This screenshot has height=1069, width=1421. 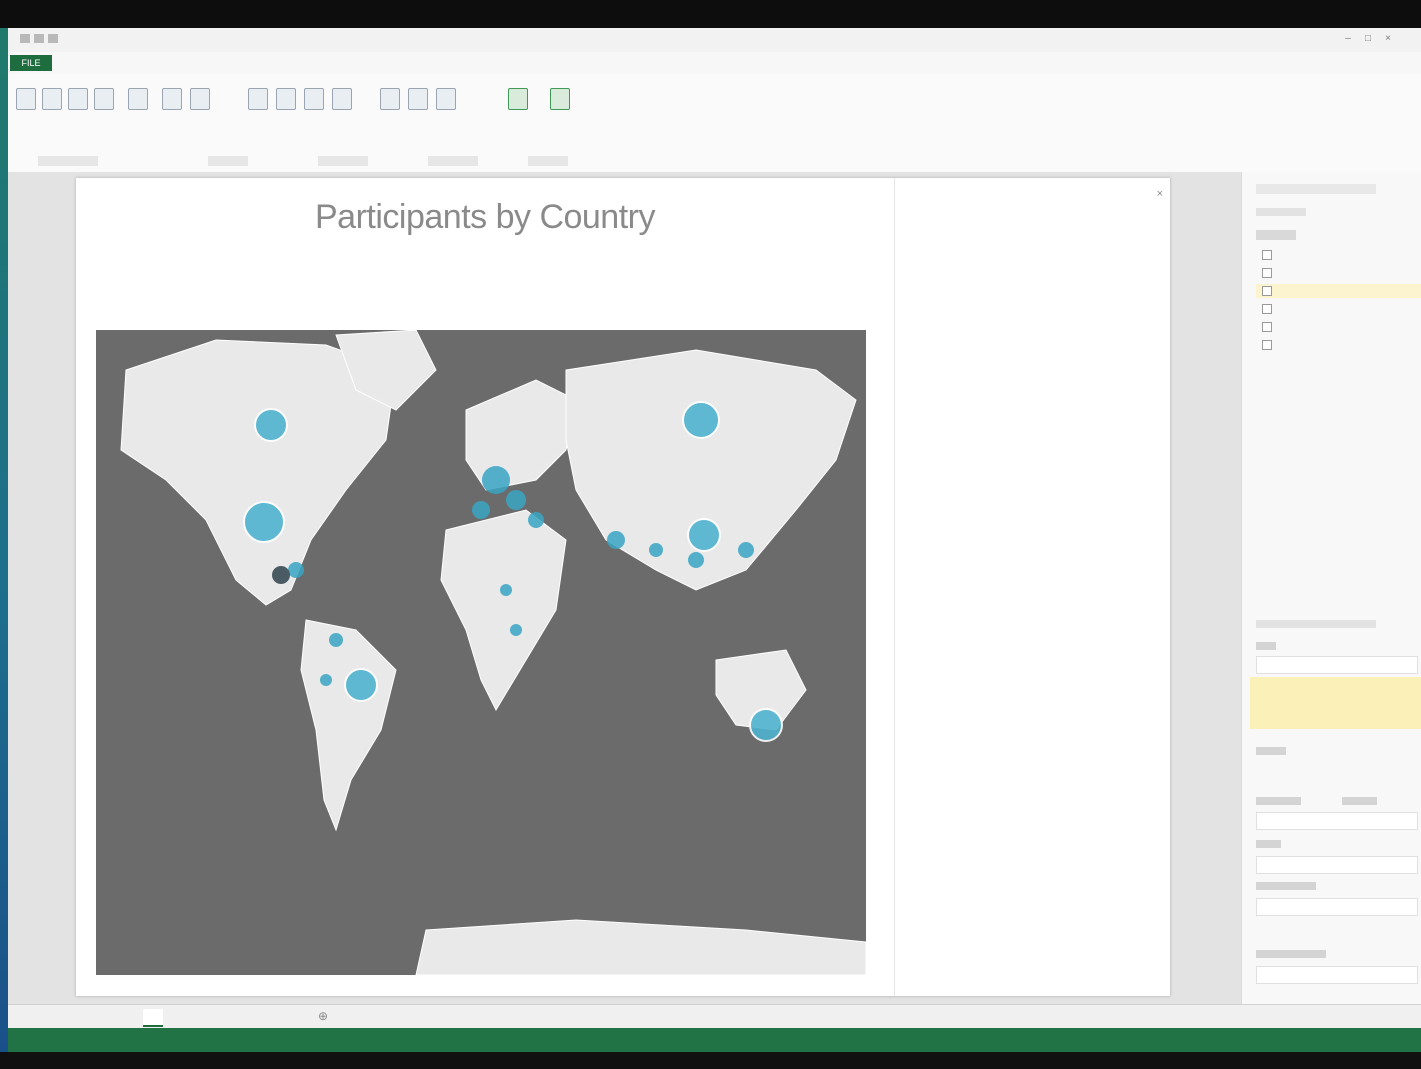 What do you see at coordinates (1337, 907) in the screenshot?
I see `vertical-multiples-well` at bounding box center [1337, 907].